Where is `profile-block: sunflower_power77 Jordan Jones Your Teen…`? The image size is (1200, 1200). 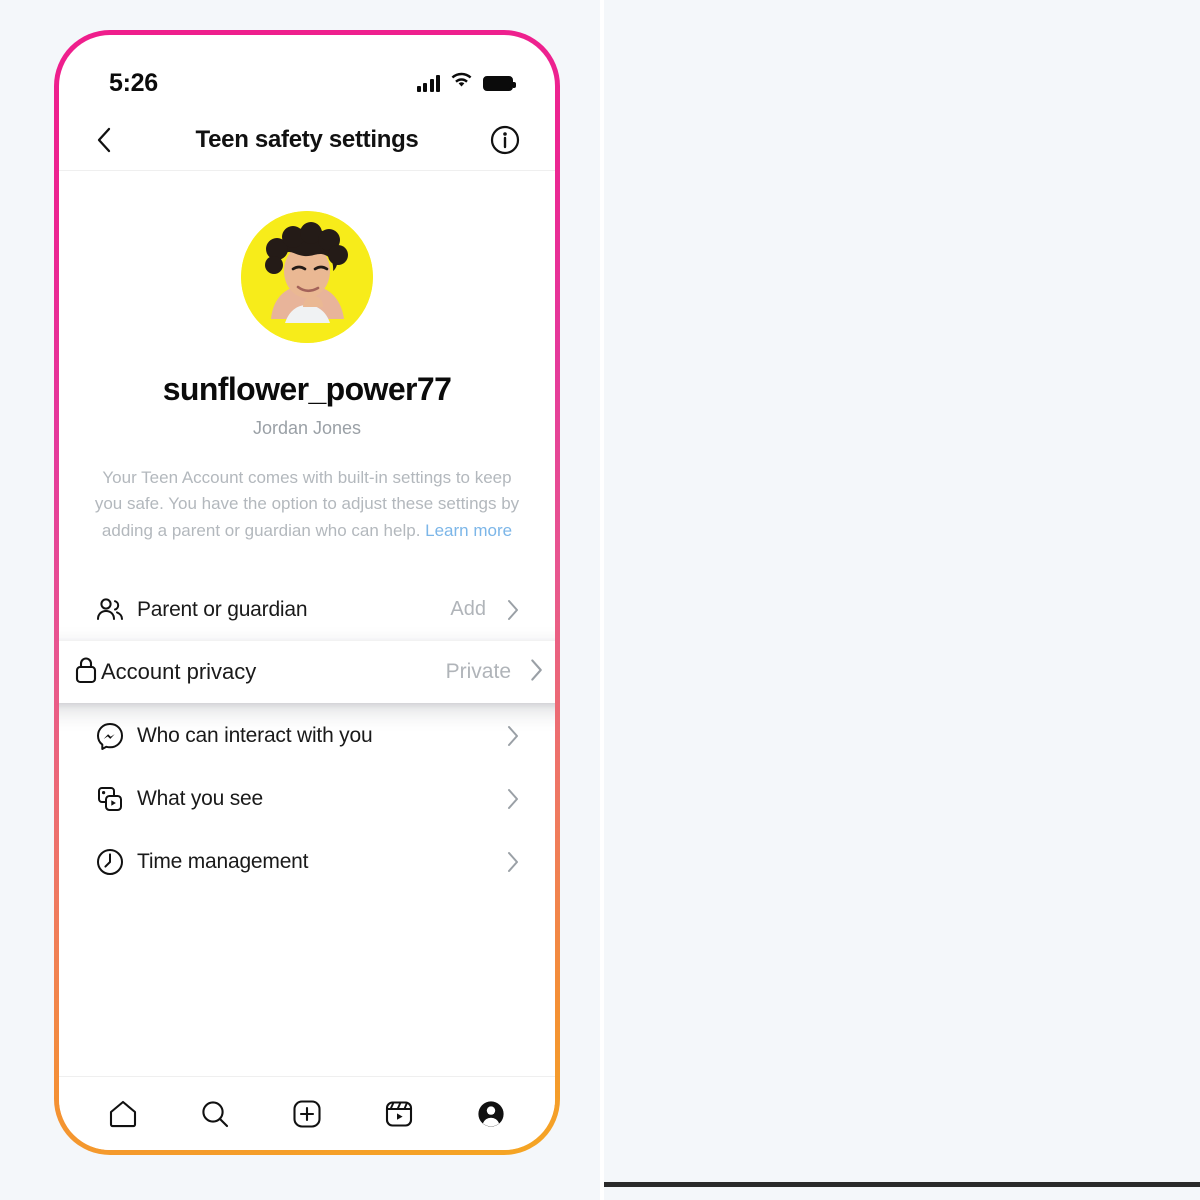
profile-block: sunflower_power77 Jordan Jones Your Teen… is located at coordinates (307, 361).